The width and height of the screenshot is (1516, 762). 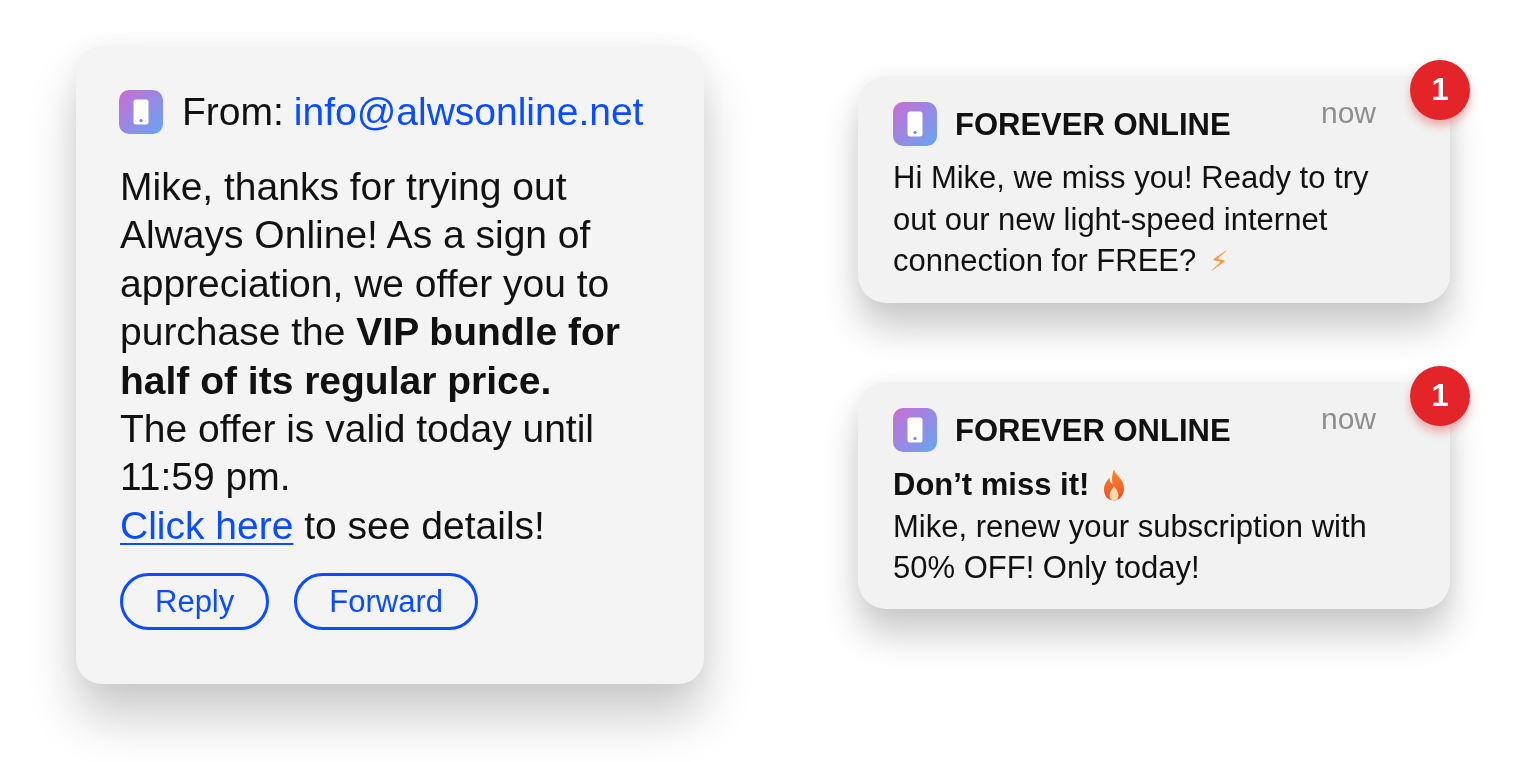 I want to click on forward-button: Forward, so click(x=386, y=602).